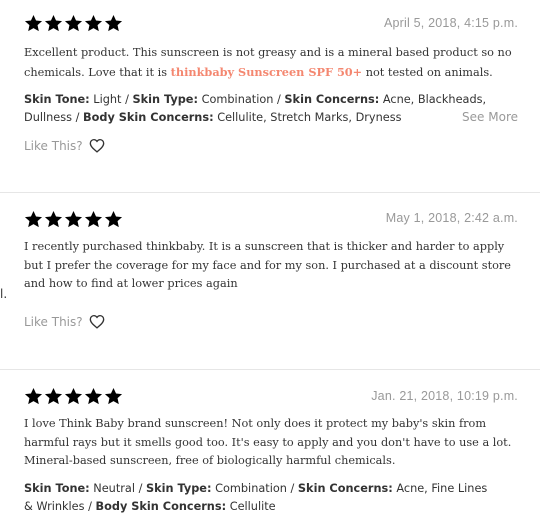 The height and width of the screenshot is (530, 540). I want to click on body-concerns-value: Cellulite, Stretch Marks, Dryness, so click(309, 117).